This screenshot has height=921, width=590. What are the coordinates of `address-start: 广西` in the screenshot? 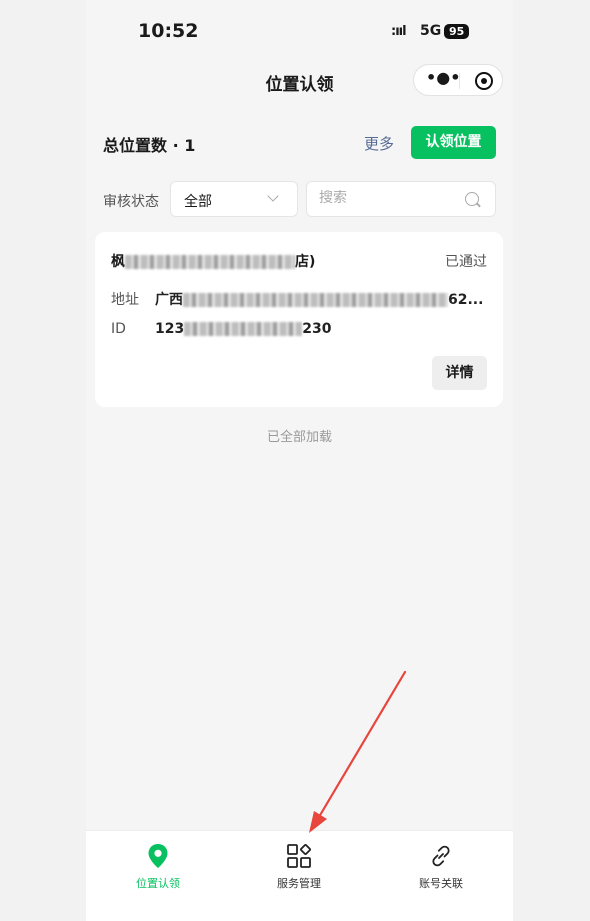 It's located at (169, 300).